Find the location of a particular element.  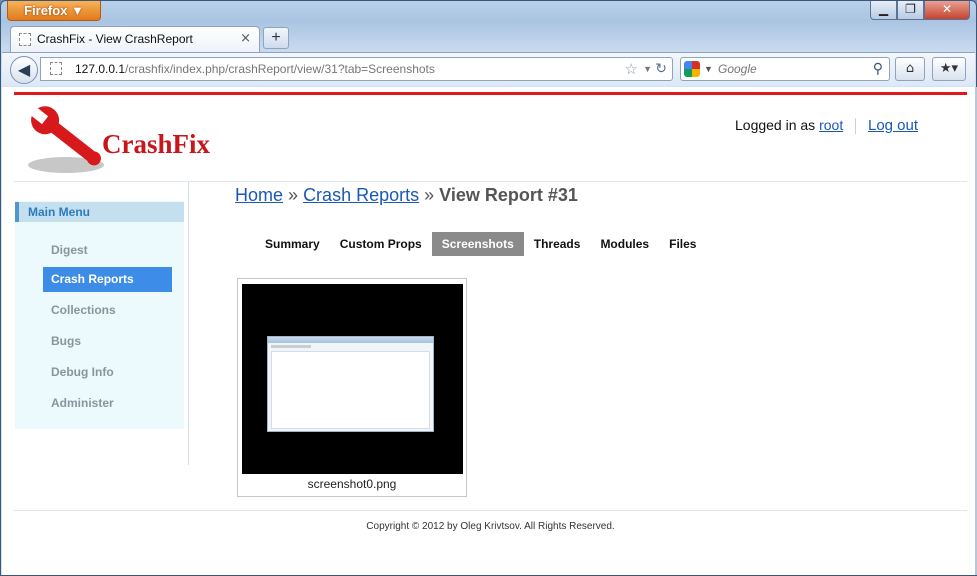

footer-divider is located at coordinates (490, 510).